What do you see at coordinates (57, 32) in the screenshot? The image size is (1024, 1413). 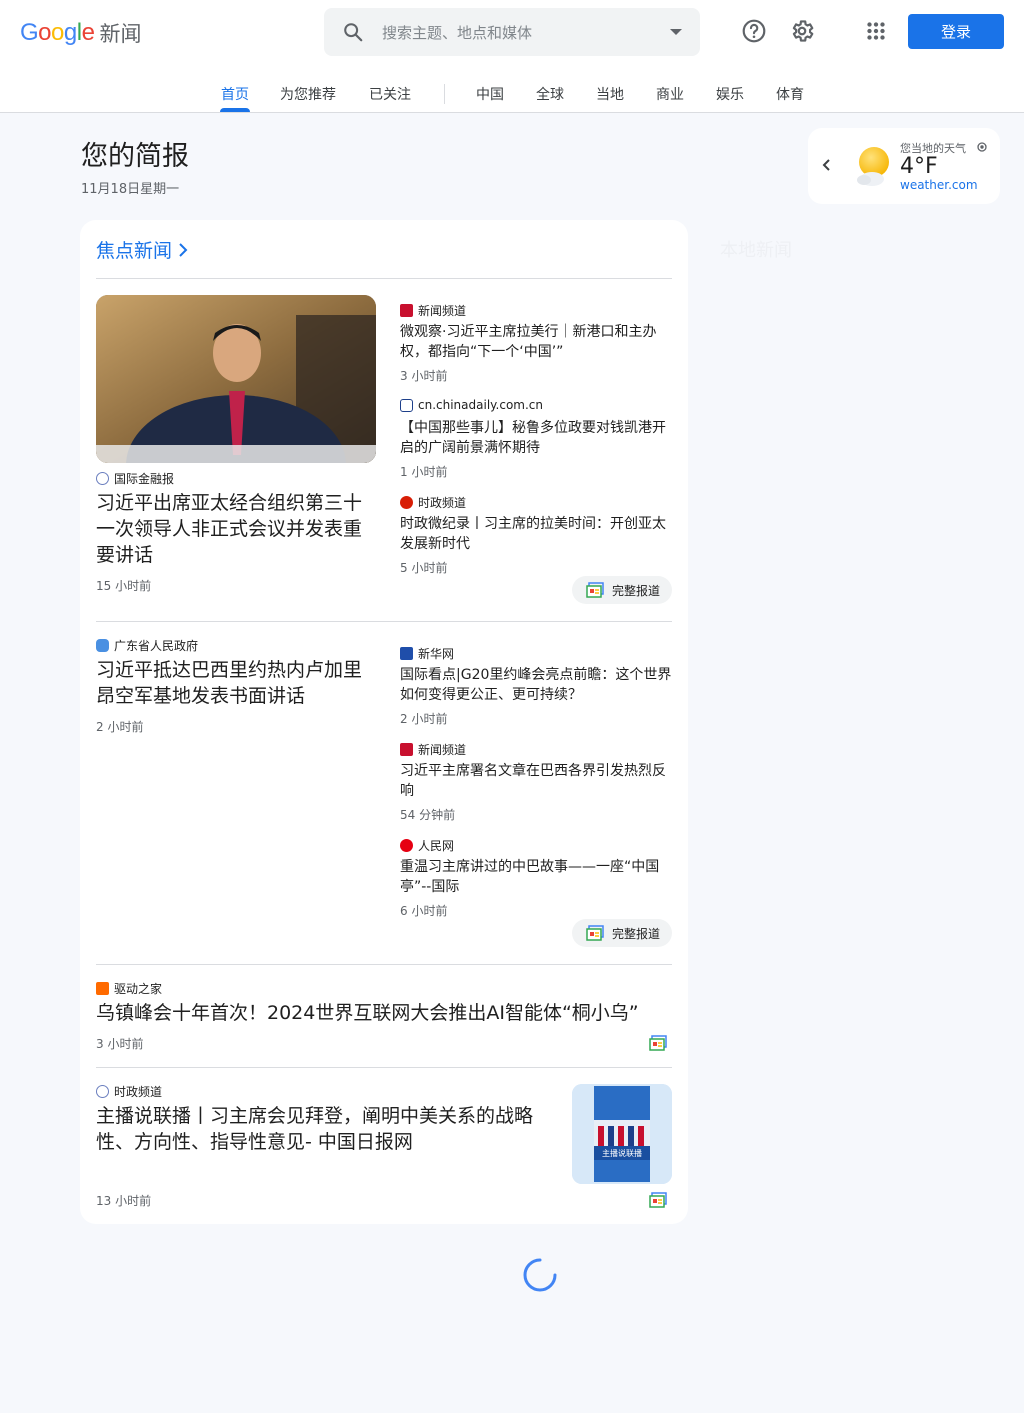 I see `google-wordmark: Google` at bounding box center [57, 32].